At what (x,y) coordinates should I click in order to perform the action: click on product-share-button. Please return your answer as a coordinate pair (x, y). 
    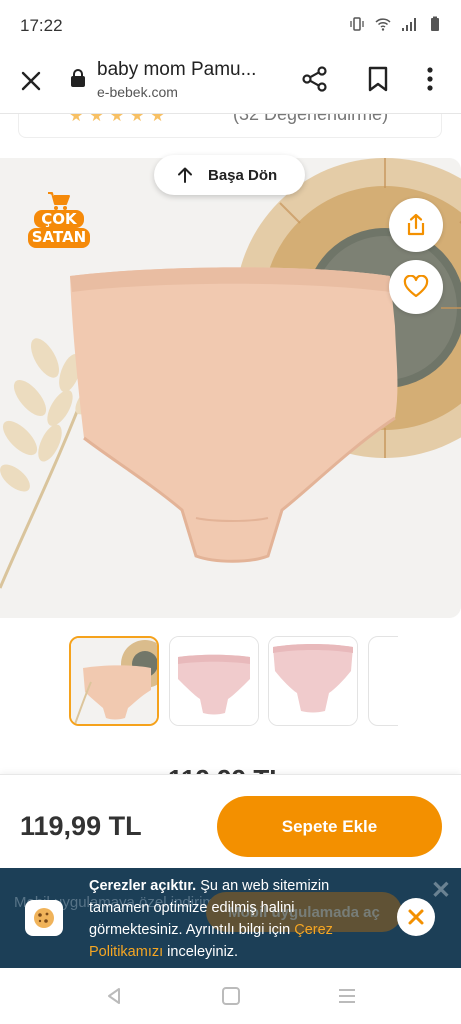
    Looking at the image, I should click on (416, 225).